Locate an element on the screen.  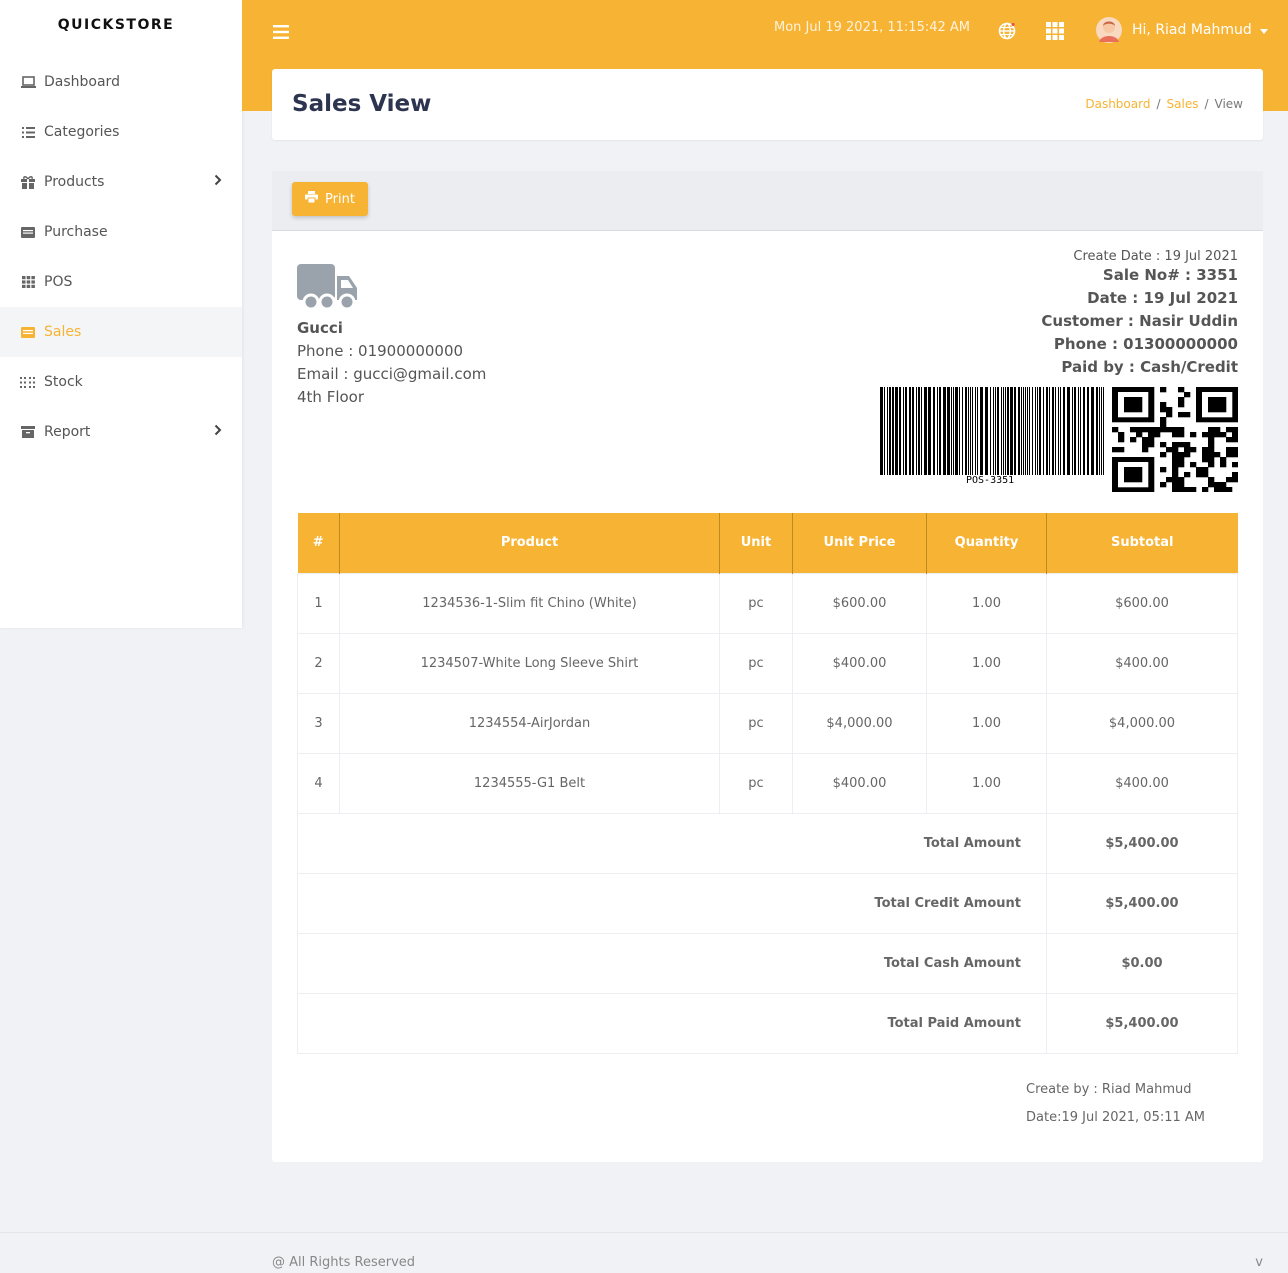
version-text: v is located at coordinates (1259, 1262).